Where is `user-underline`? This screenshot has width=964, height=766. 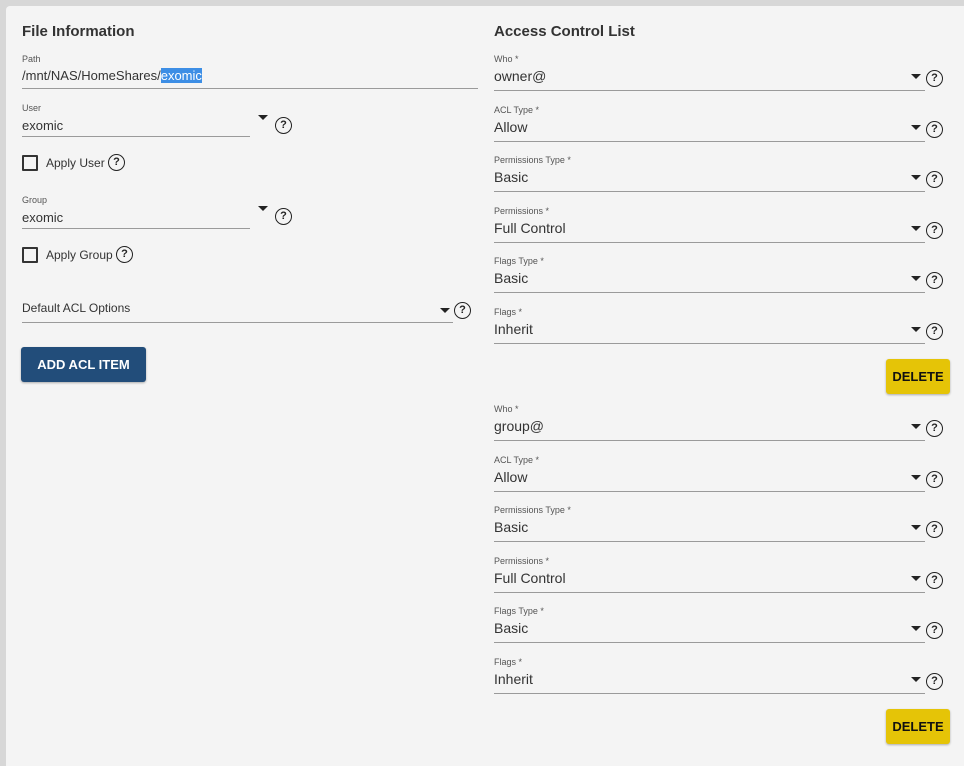
user-underline is located at coordinates (136, 136).